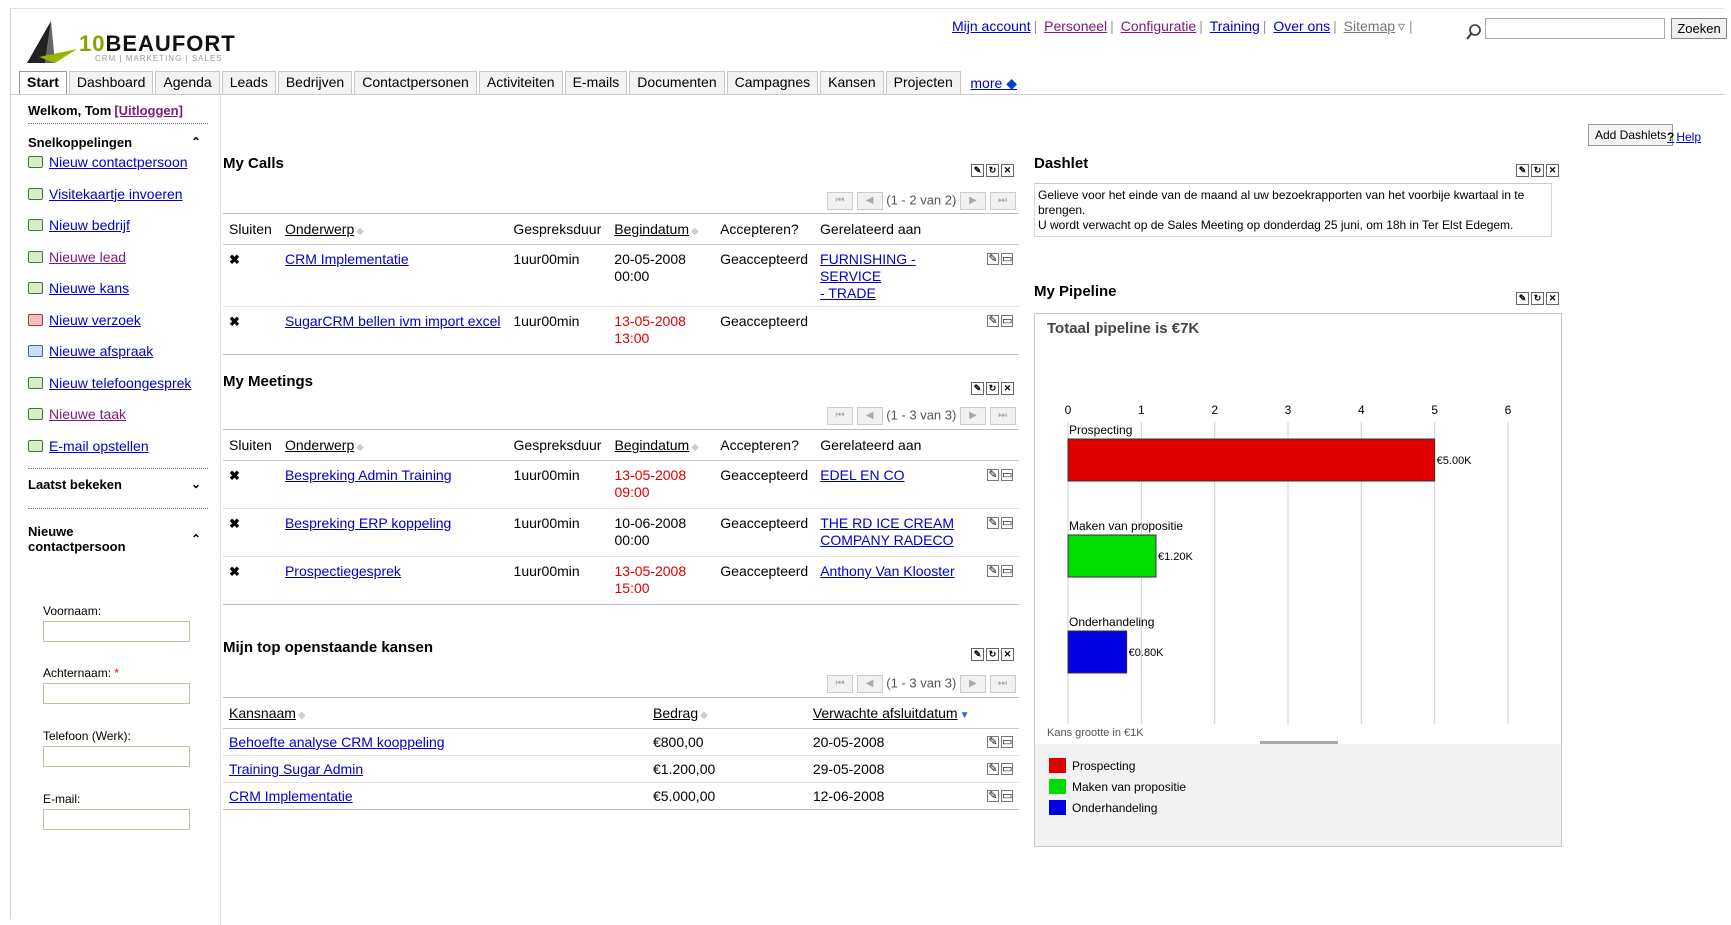  I want to click on opportunity-link: Training Sugar Admin, so click(296, 769).